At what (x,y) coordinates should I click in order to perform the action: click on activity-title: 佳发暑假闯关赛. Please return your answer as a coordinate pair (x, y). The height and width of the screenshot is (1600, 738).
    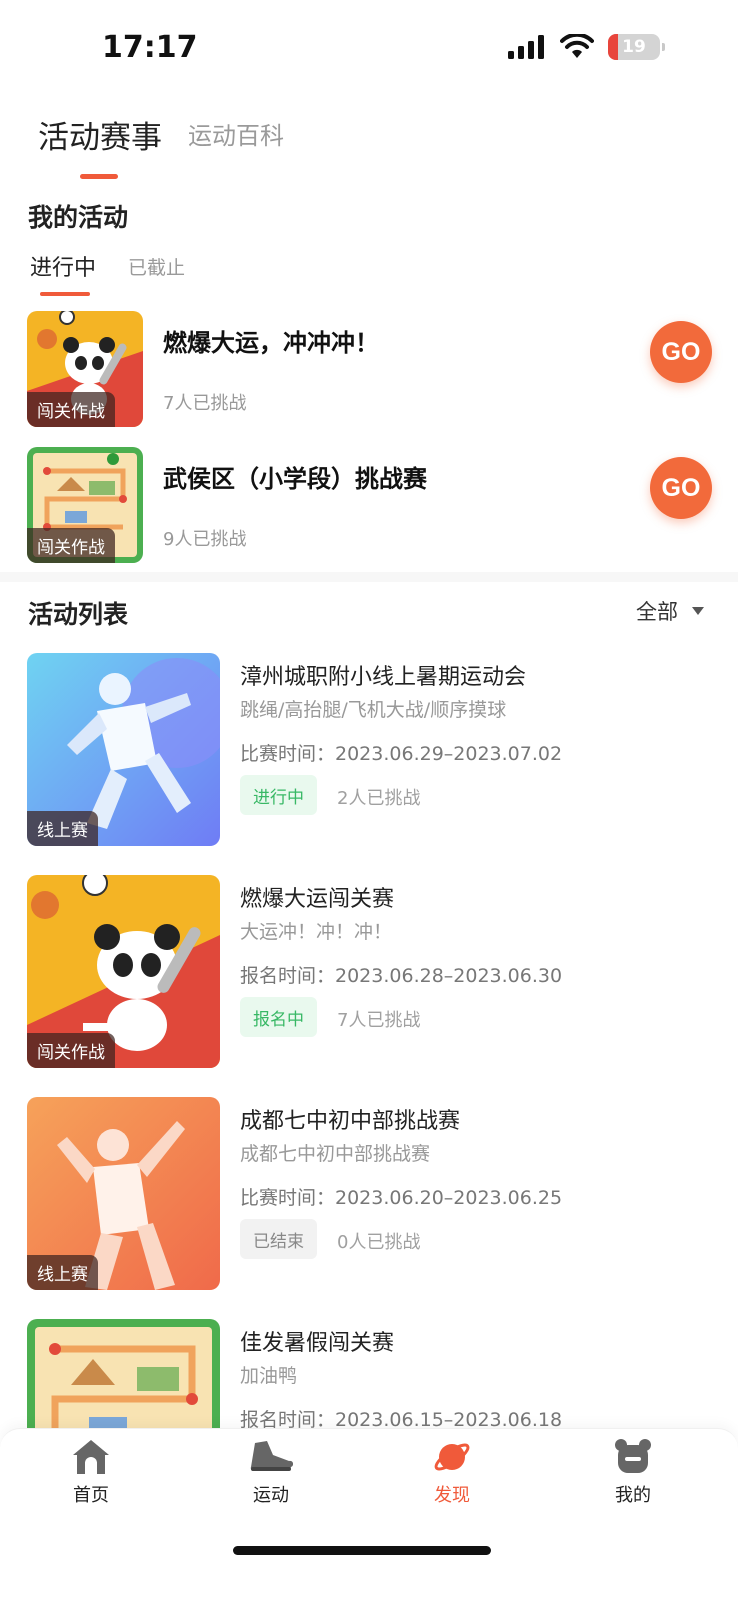
    Looking at the image, I should click on (317, 1343).